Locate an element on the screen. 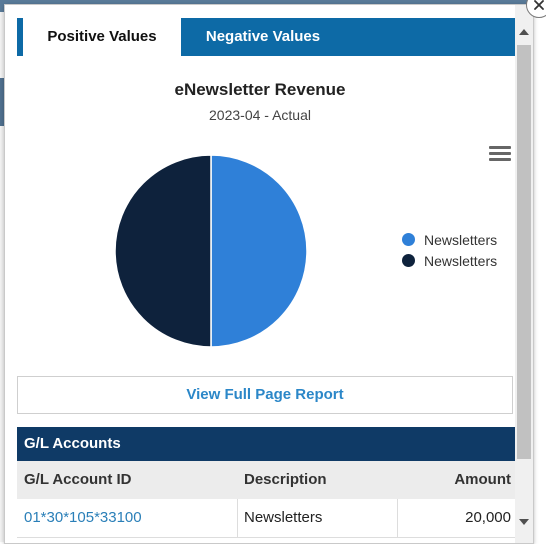 This screenshot has height=544, width=546. vertical-scrollbar is located at coordinates (524, 274).